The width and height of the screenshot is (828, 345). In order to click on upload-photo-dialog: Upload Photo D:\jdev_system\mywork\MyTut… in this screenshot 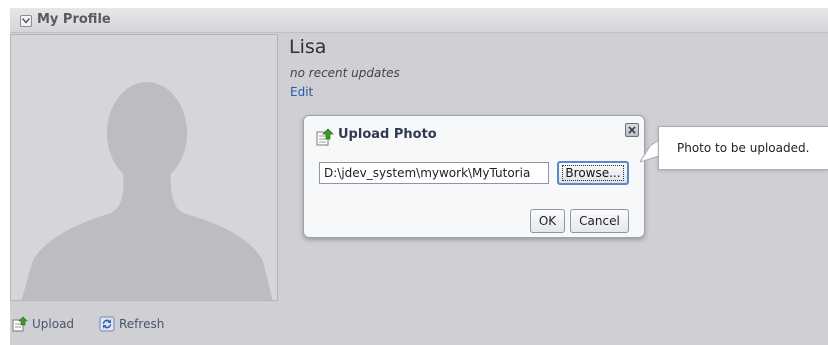, I will do `click(474, 176)`.